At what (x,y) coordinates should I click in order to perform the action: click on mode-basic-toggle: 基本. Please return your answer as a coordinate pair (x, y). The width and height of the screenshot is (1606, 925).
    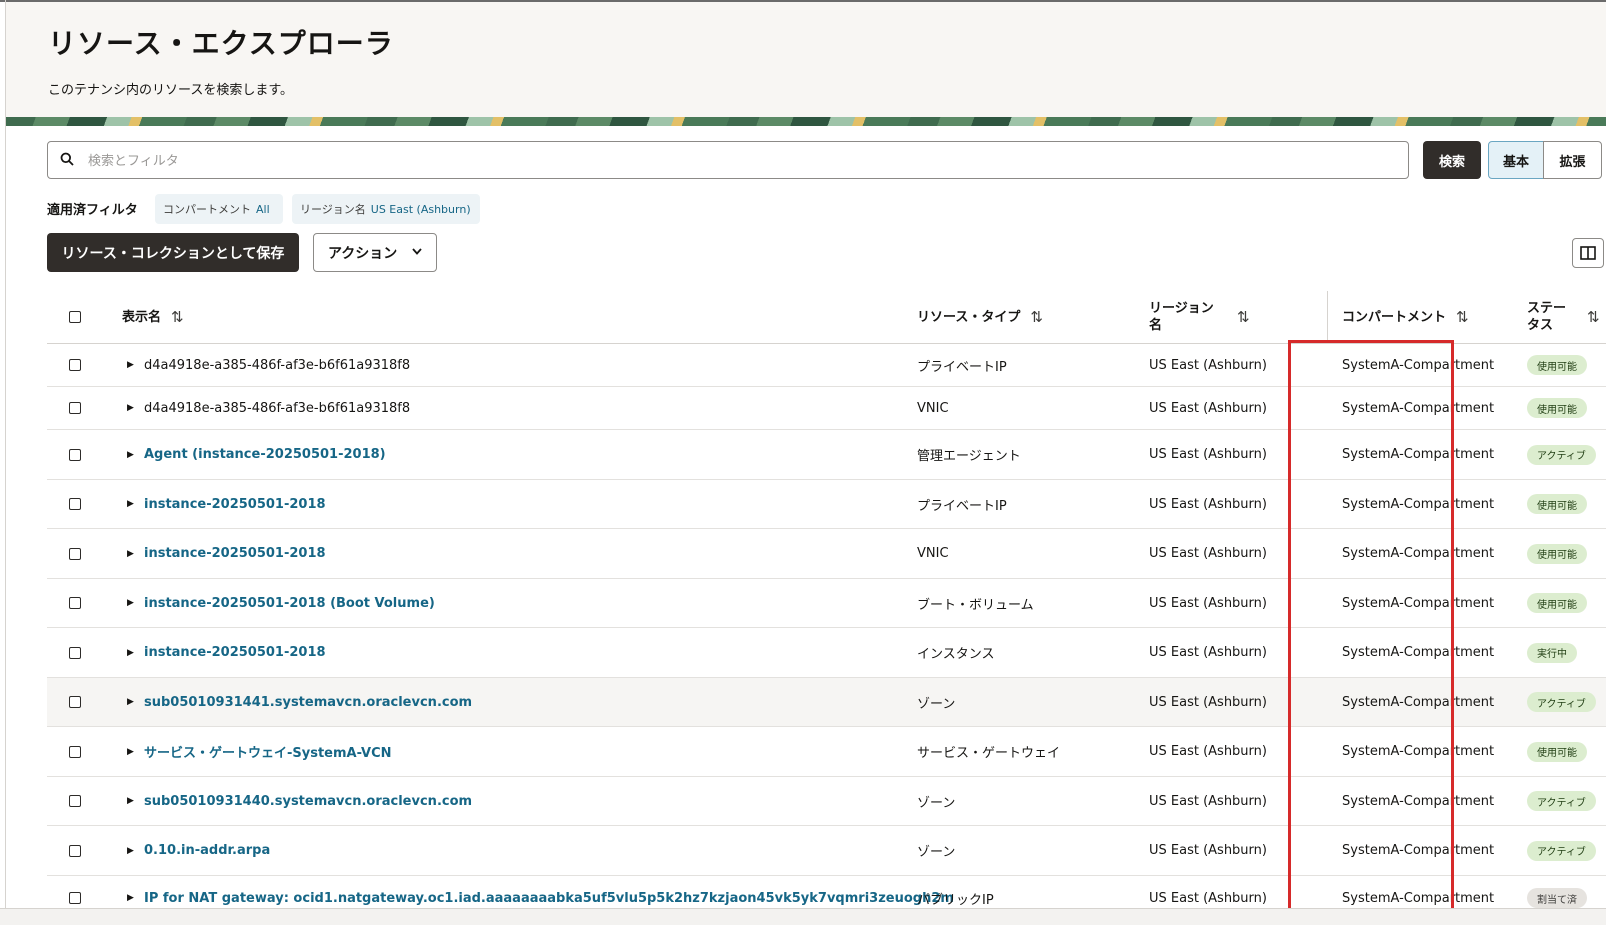
    Looking at the image, I should click on (1516, 160).